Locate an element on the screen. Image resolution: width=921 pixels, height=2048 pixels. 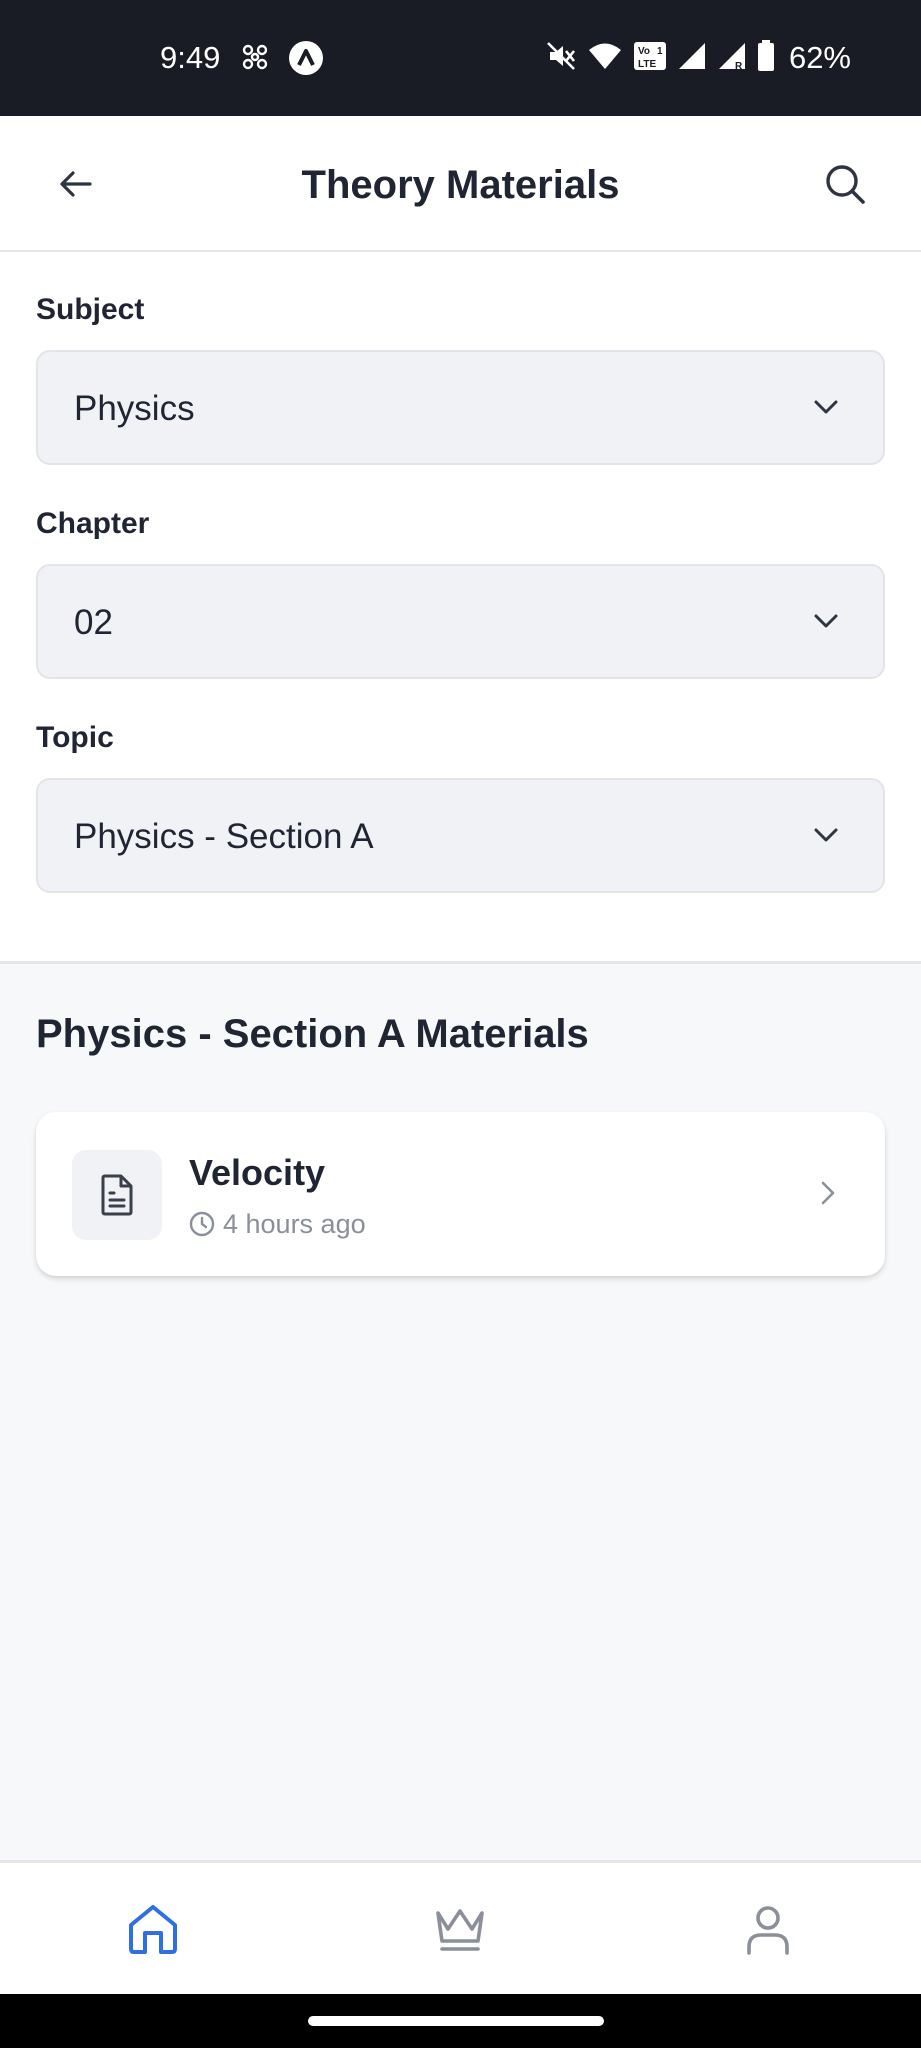
app-a-icon is located at coordinates (306, 60).